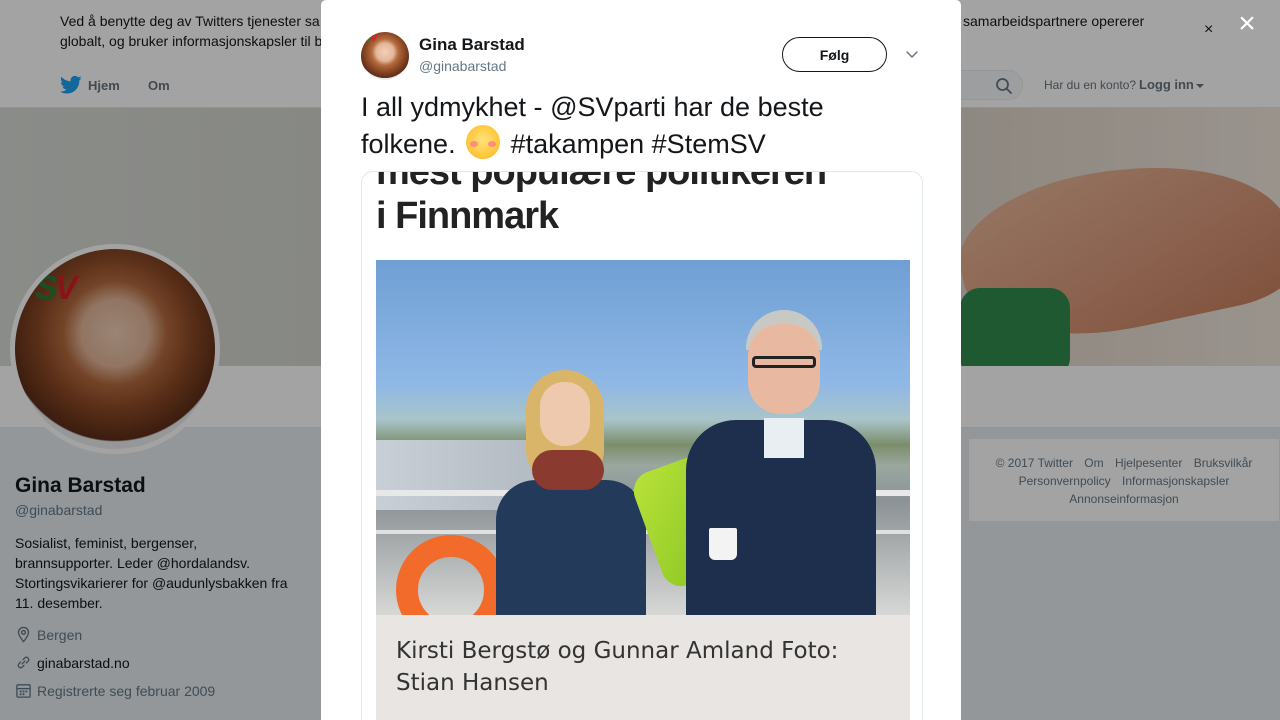 The image size is (1280, 720). Describe the element at coordinates (467, 216) in the screenshot. I see `media-headline-line: i Finnmark` at that location.